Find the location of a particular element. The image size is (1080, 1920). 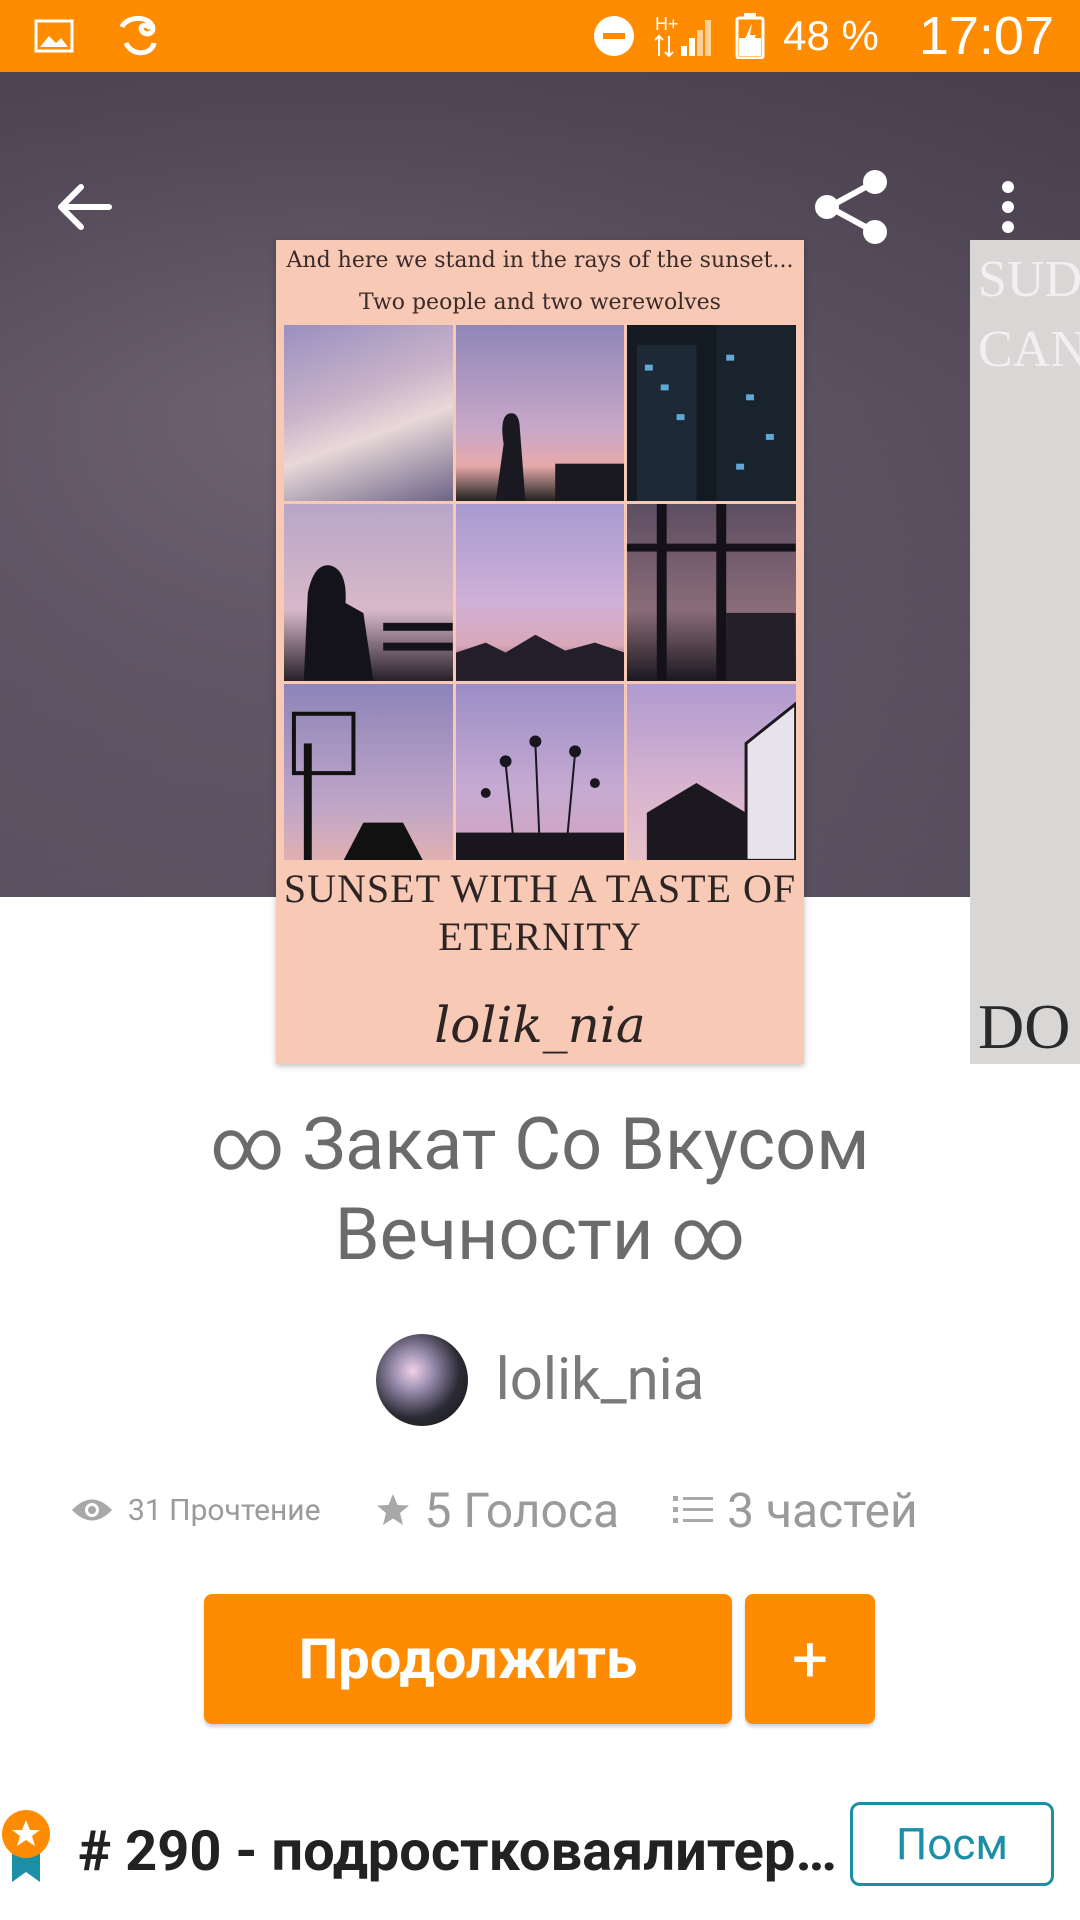

do-not-disturb-icon is located at coordinates (614, 36).